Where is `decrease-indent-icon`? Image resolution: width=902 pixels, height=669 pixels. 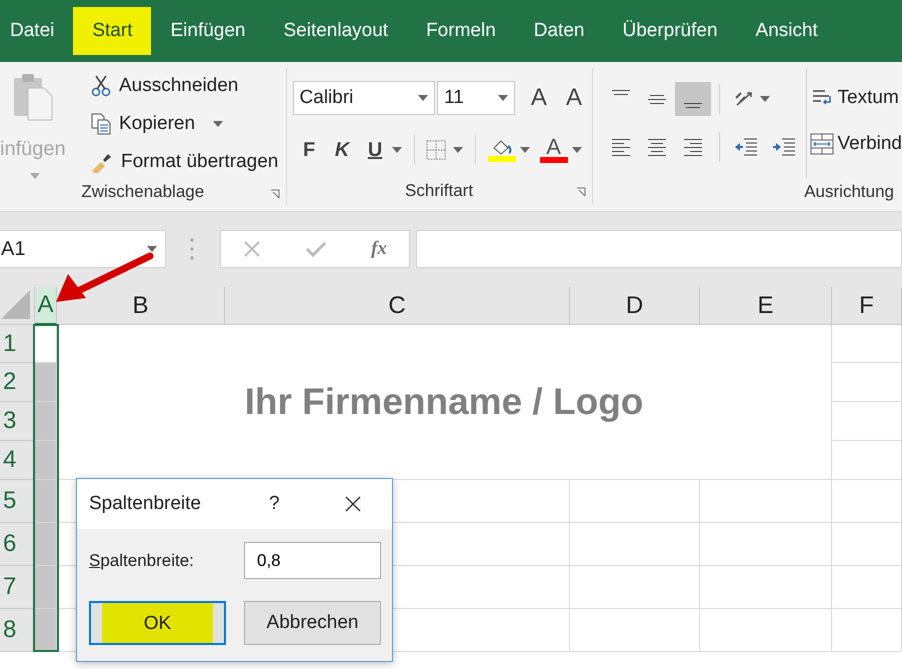
decrease-indent-icon is located at coordinates (746, 147).